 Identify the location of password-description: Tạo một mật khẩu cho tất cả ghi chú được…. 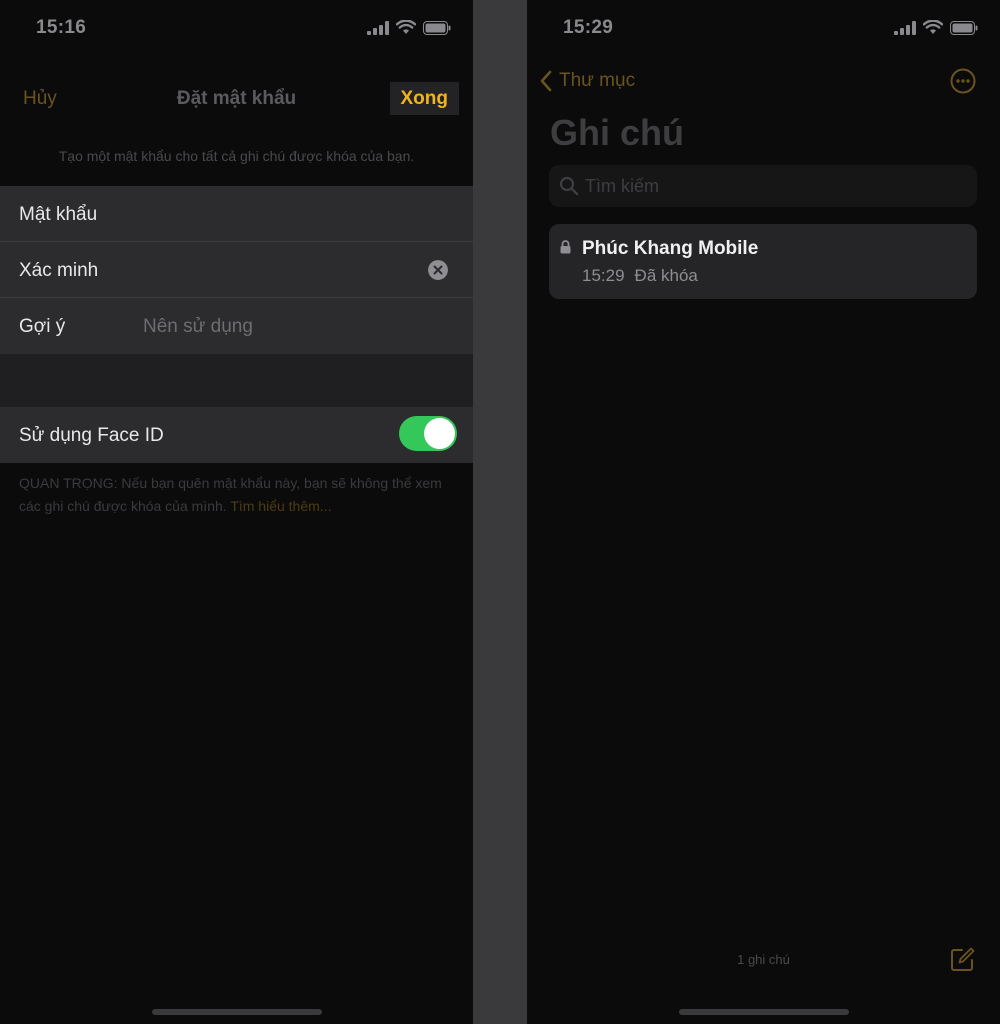
(236, 156).